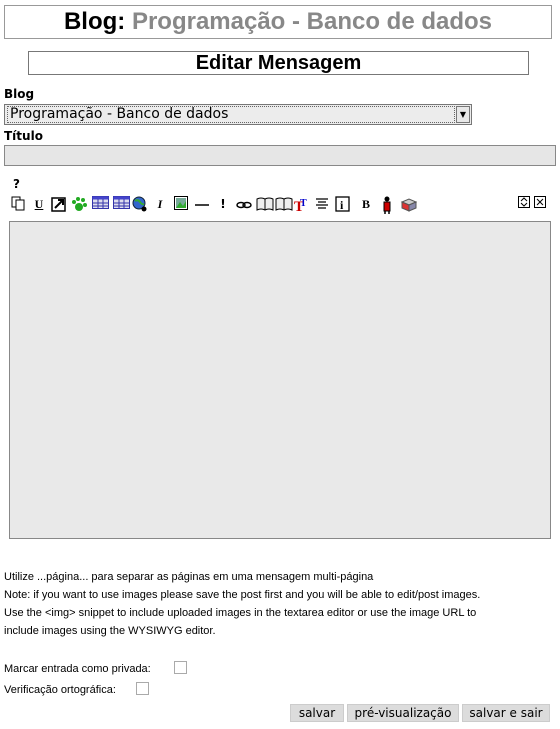 Image resolution: width=560 pixels, height=729 pixels. I want to click on svg-text: T, so click(303, 203).